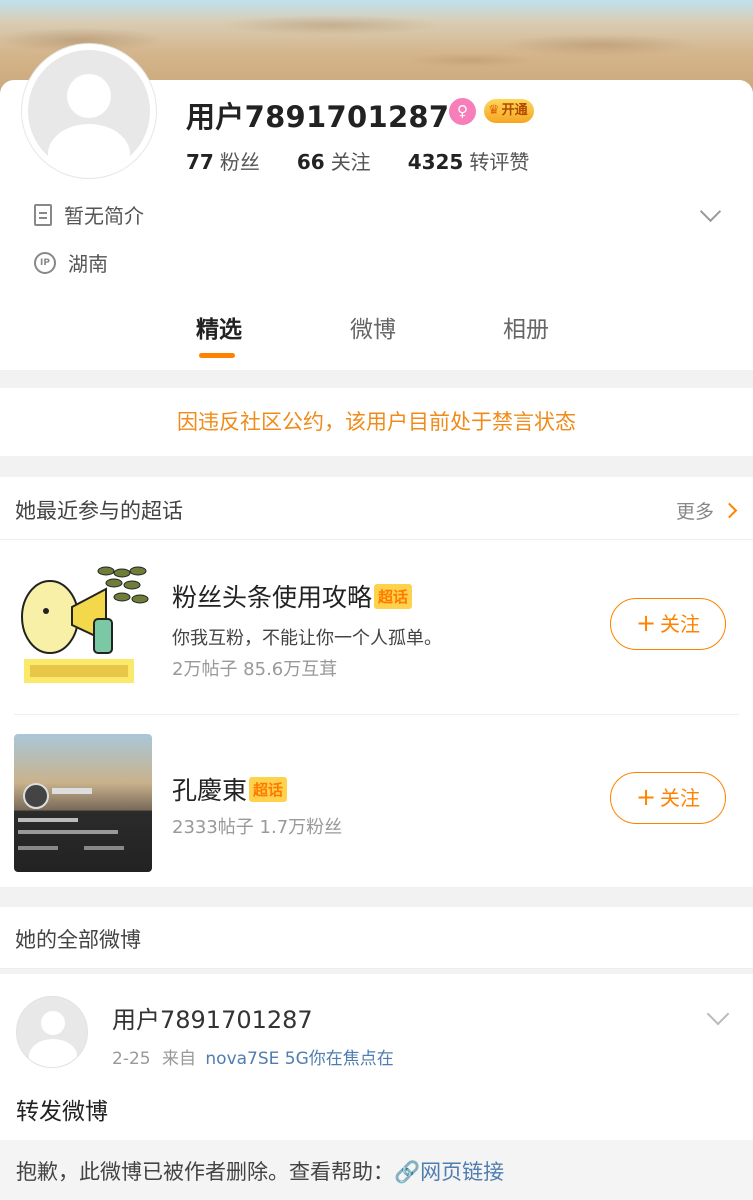 This screenshot has width=753, height=1200. I want to click on profile-tabs: 精选 微博 相册, so click(376, 340).